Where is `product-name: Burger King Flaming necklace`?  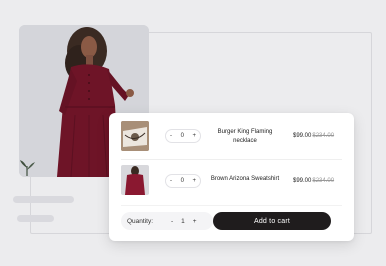
product-name: Burger King Flaming necklace is located at coordinates (245, 137).